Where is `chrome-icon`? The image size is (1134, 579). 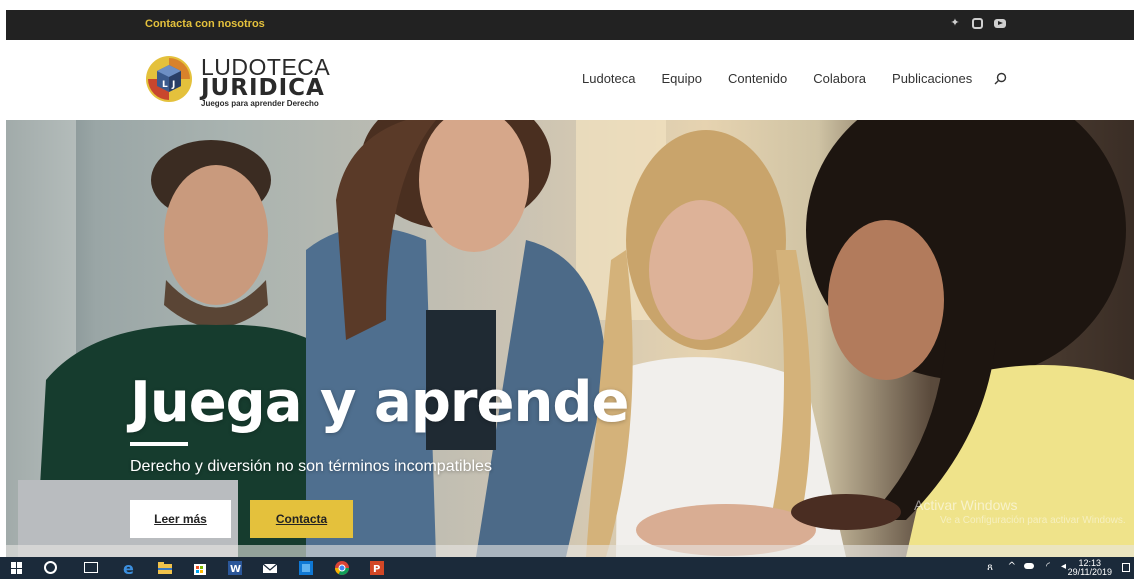
chrome-icon is located at coordinates (342, 568).